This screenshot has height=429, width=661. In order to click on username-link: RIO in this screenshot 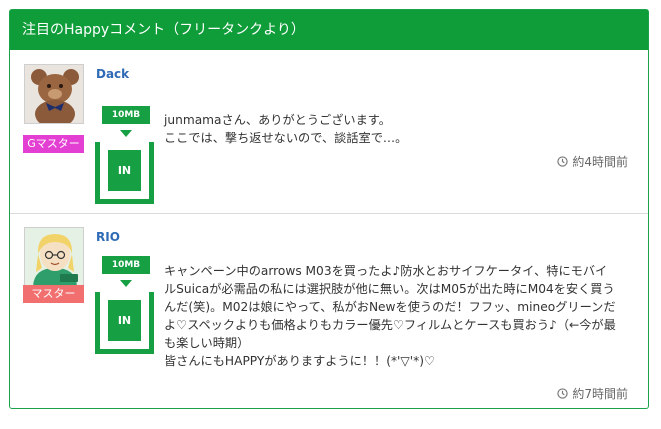, I will do `click(108, 237)`.